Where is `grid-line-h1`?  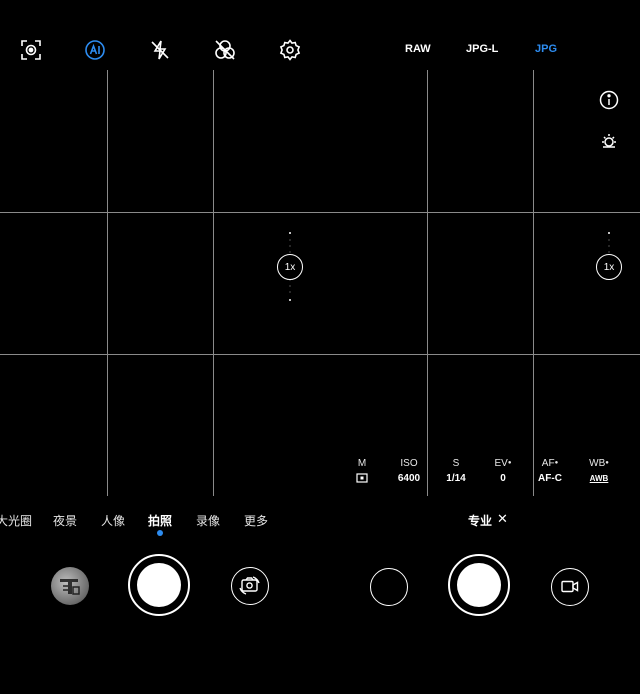
grid-line-h1 is located at coordinates (320, 212).